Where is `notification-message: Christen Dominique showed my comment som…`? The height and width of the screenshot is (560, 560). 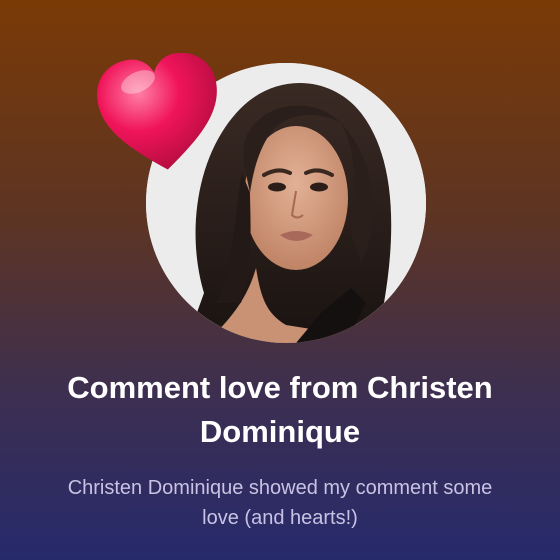 notification-message: Christen Dominique showed my comment som… is located at coordinates (280, 503).